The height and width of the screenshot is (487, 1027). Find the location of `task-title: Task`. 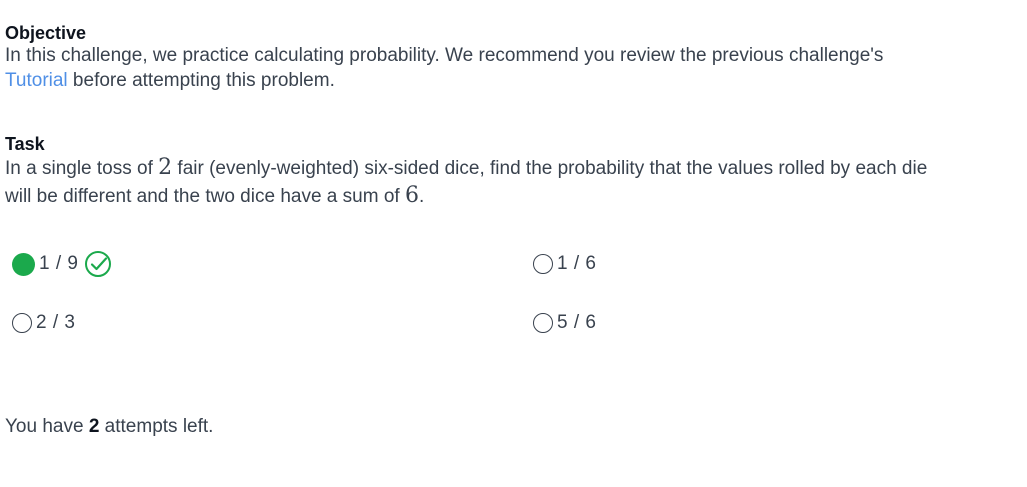

task-title: Task is located at coordinates (25, 144).